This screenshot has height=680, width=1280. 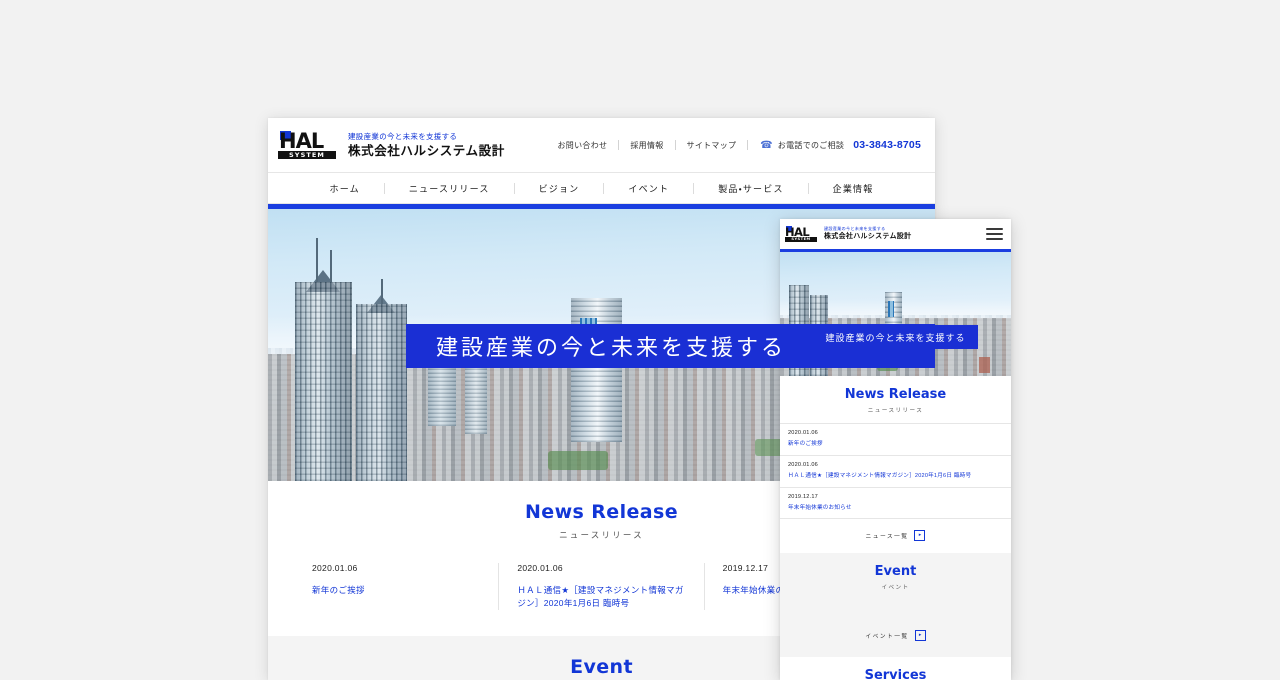 I want to click on hero-park-patch, so click(x=578, y=460).